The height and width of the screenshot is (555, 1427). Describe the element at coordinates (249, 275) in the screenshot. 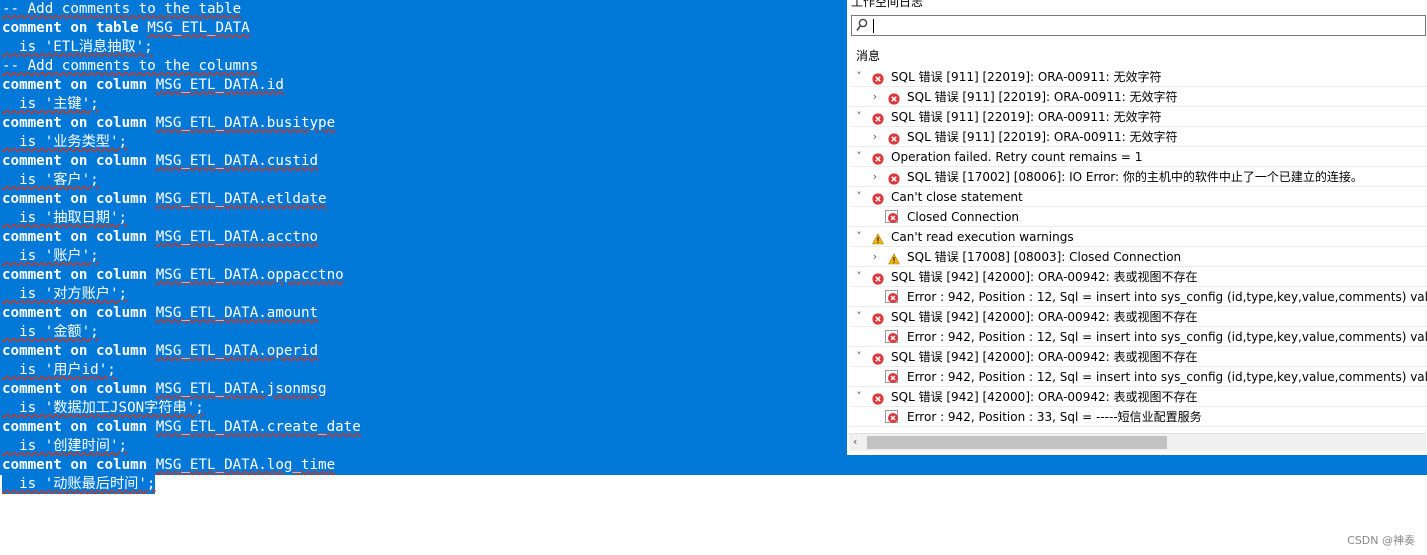

I see `sql-object-name: MSG_ETL_DATA.oppacctno` at that location.